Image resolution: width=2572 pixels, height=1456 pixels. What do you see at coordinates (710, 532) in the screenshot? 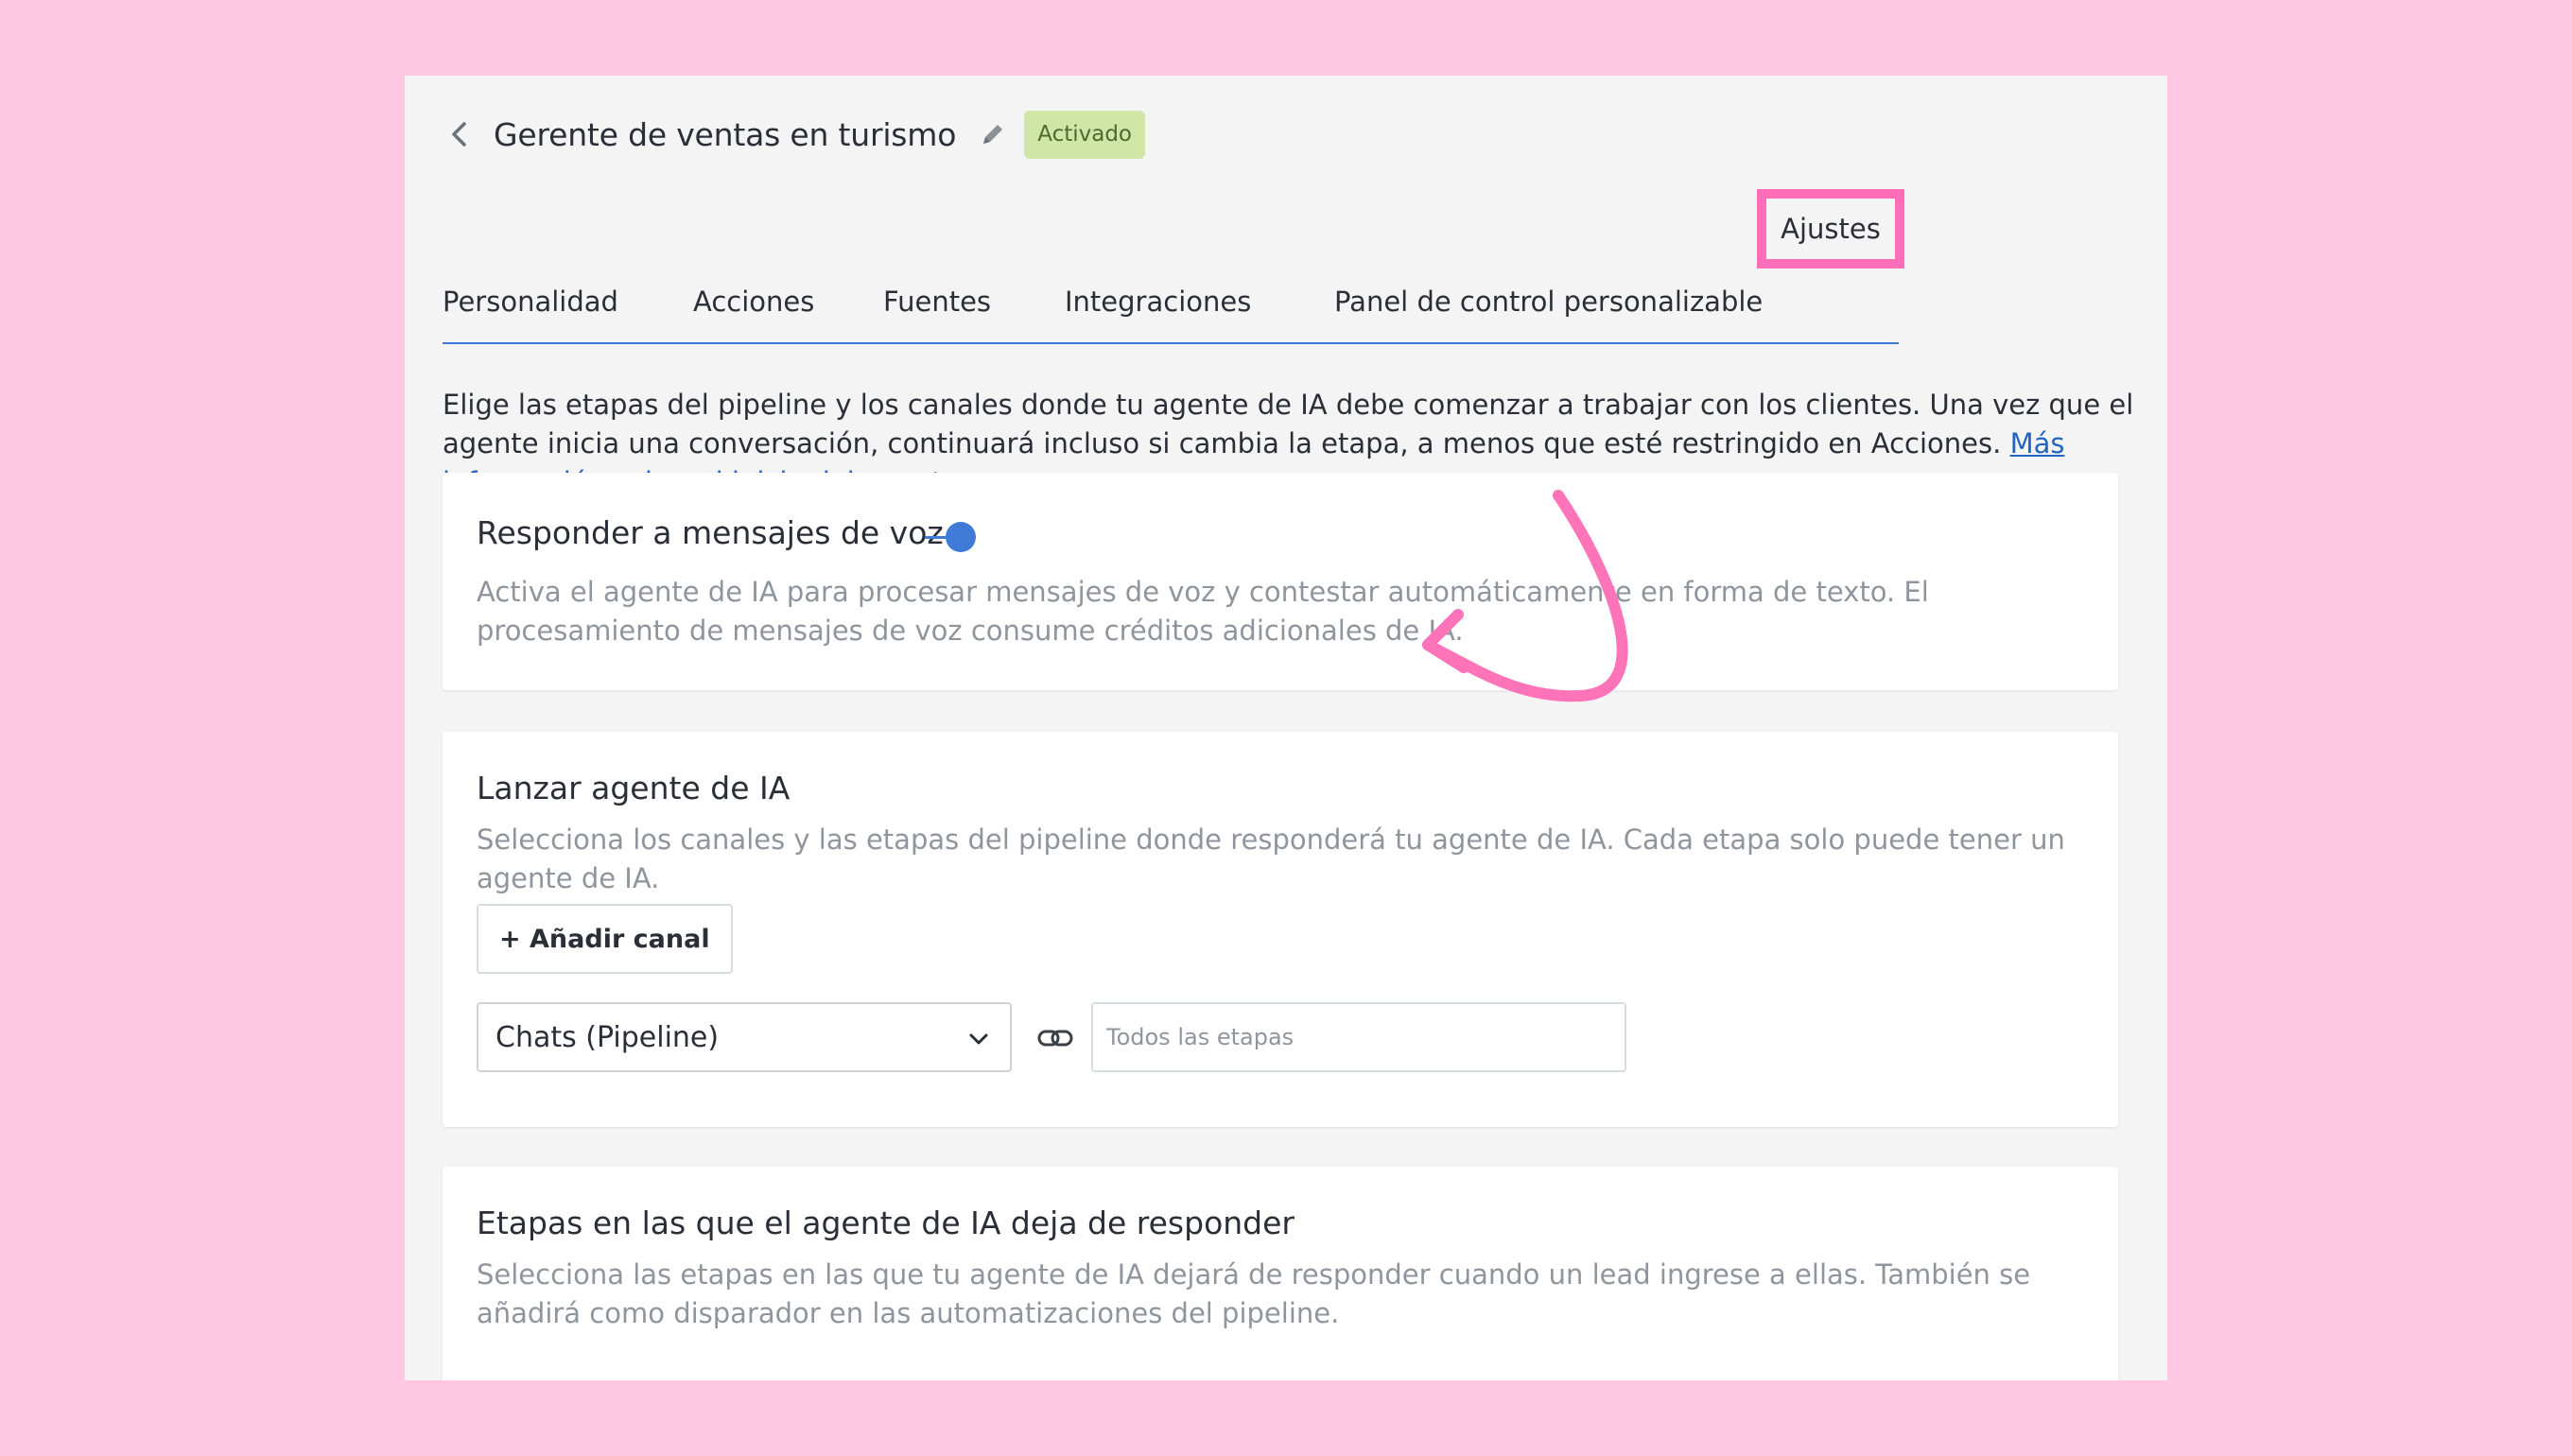
I see `voice-card-title: Responder a mensajes de voz` at bounding box center [710, 532].